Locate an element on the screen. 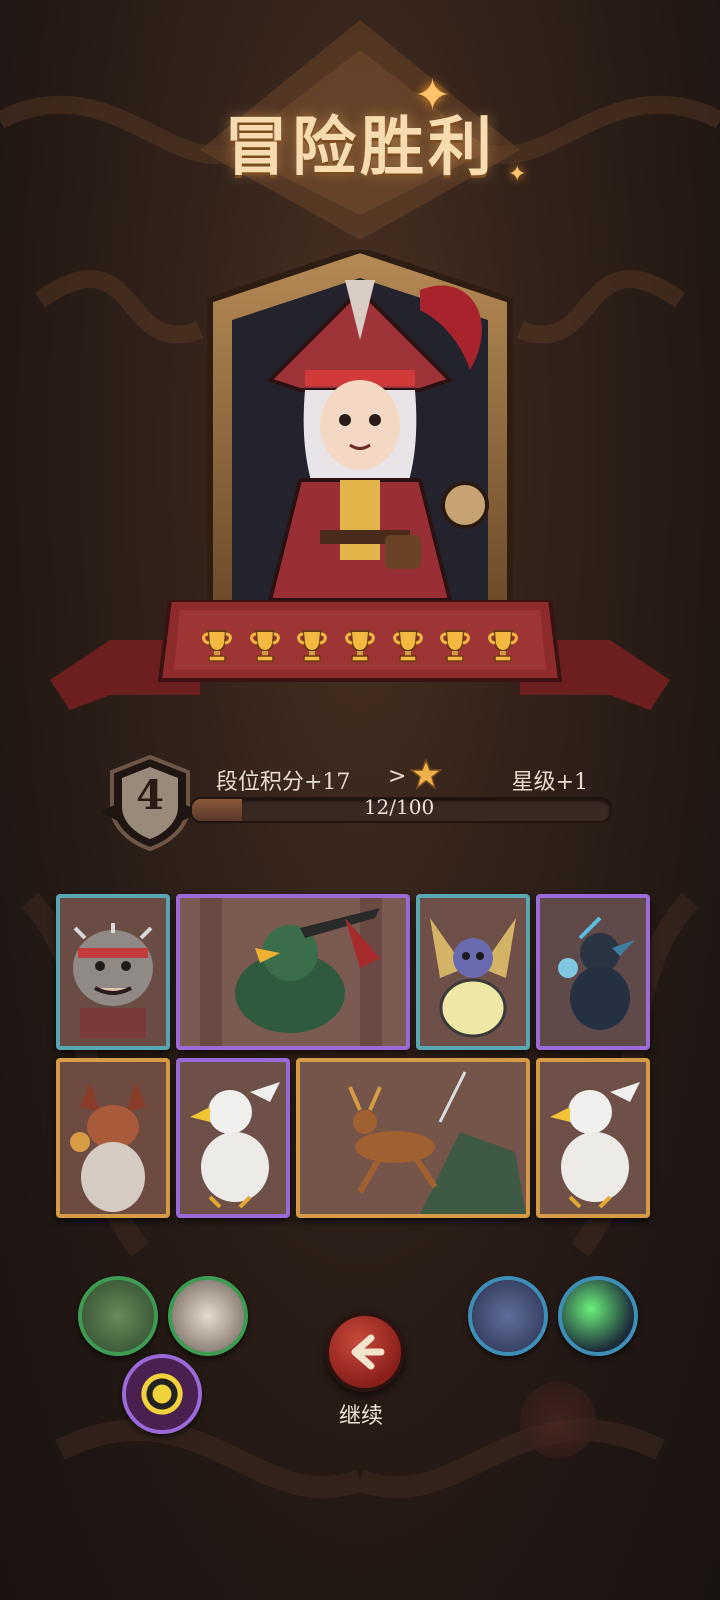  continue-button is located at coordinates (365, 1352).